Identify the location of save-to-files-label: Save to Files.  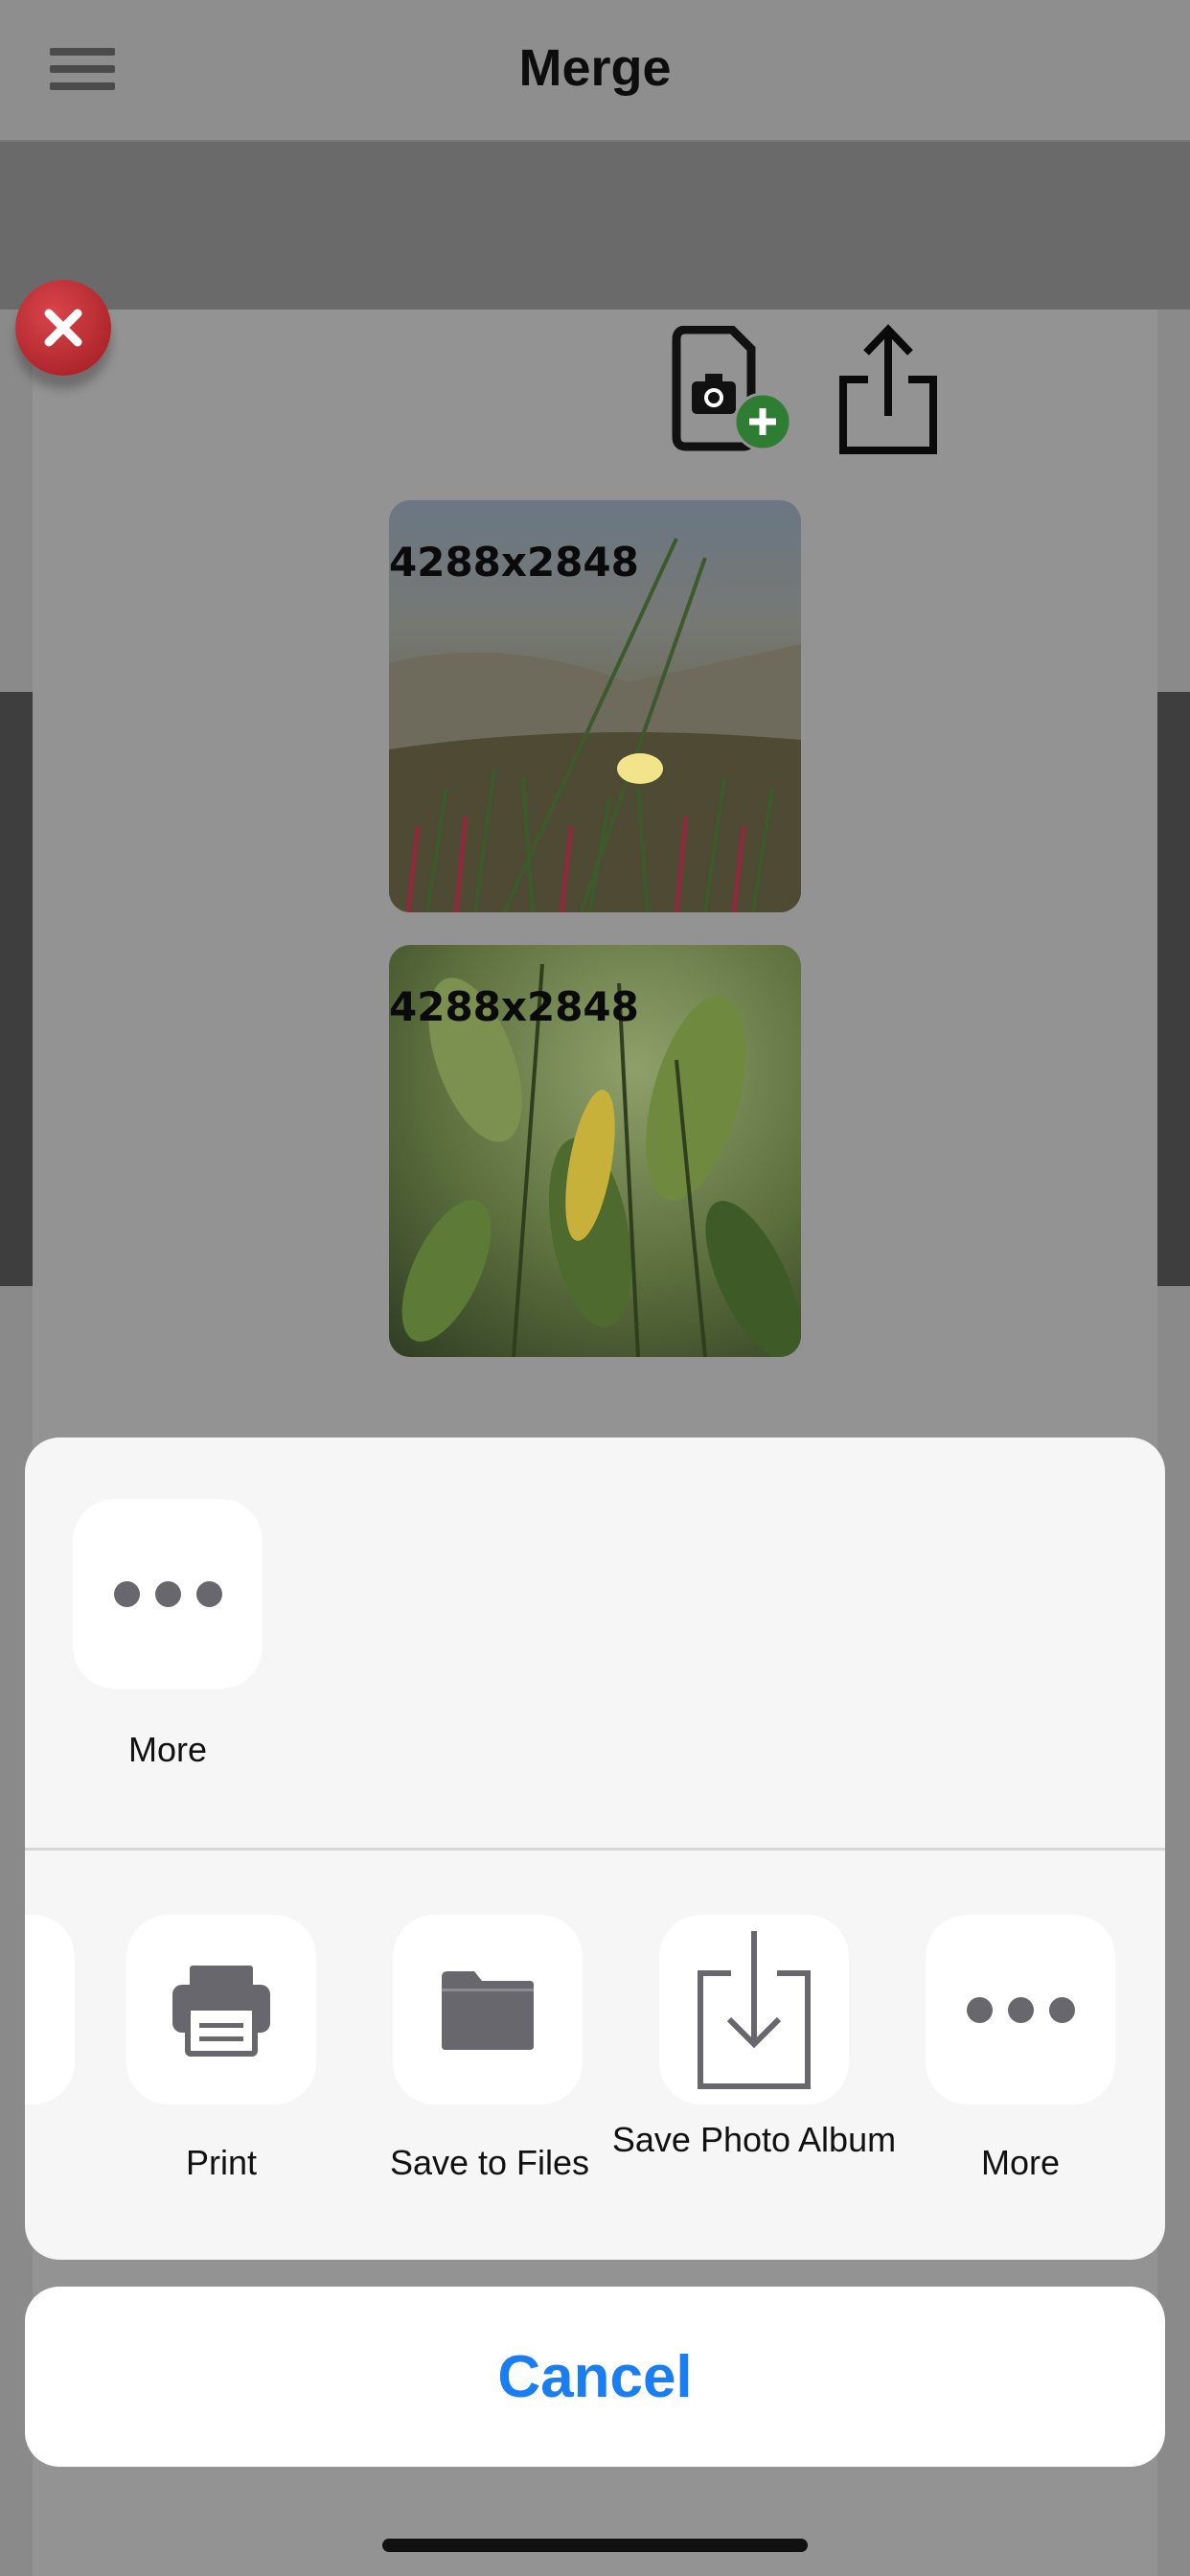
(490, 2162).